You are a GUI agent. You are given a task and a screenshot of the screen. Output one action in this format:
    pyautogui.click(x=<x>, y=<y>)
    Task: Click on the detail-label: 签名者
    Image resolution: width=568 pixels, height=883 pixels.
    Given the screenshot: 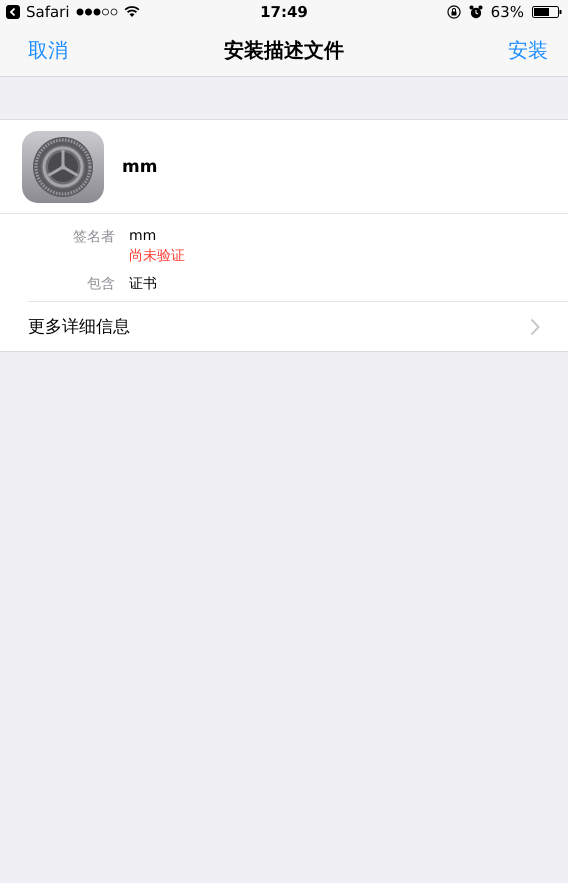 What is the action you would take?
    pyautogui.click(x=93, y=237)
    